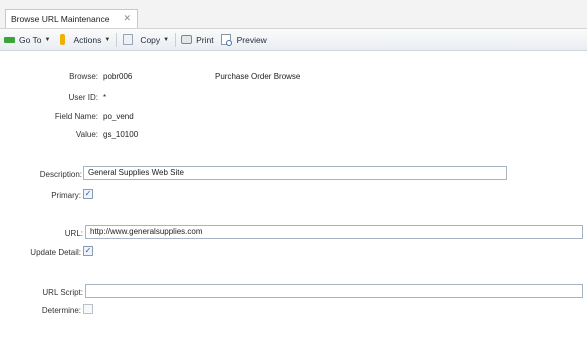 The height and width of the screenshot is (360, 587). I want to click on value-label: Value:, so click(86, 134).